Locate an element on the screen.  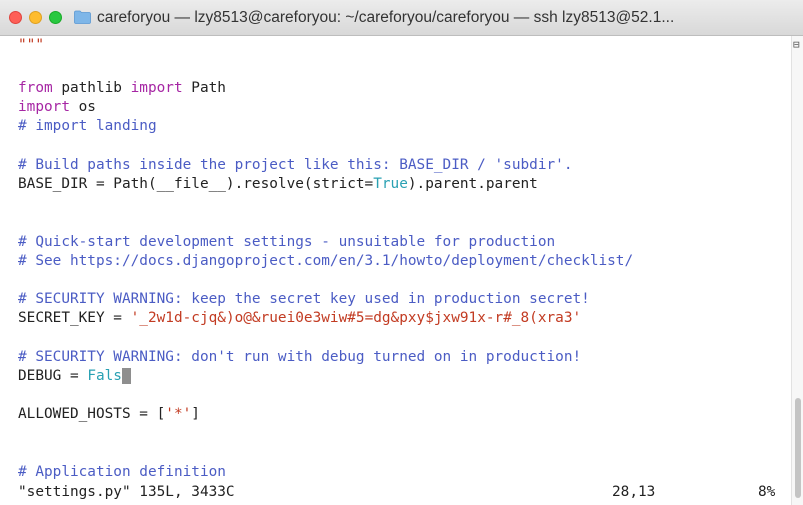
status-file-info: "settings.py" 135L, 3433C is located at coordinates (126, 492).